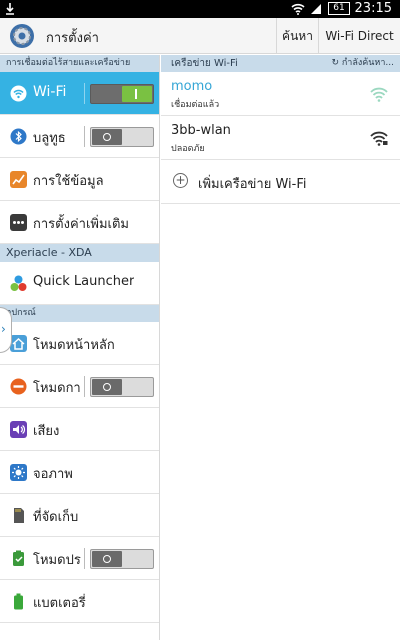 Image resolution: width=400 pixels, height=640 pixels. Describe the element at coordinates (10, 9) in the screenshot. I see `download-notification-icon` at that location.